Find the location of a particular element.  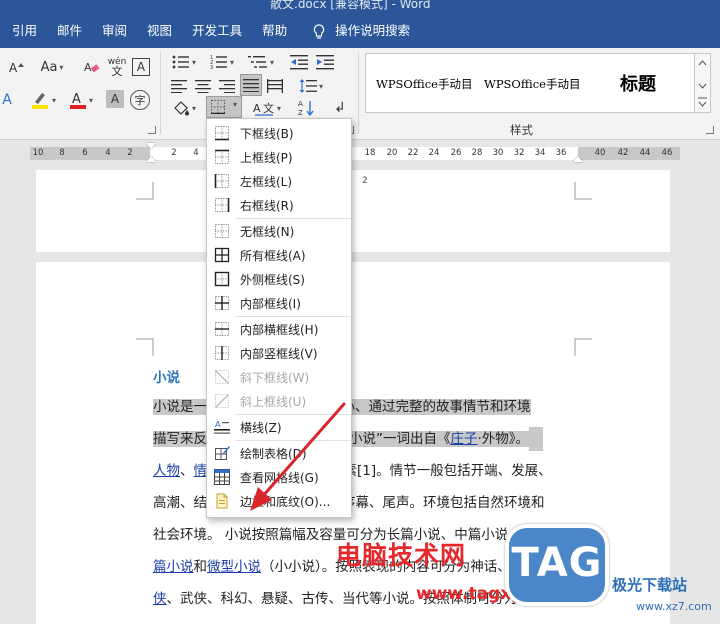

ruler-tick: 30 is located at coordinates (498, 153).